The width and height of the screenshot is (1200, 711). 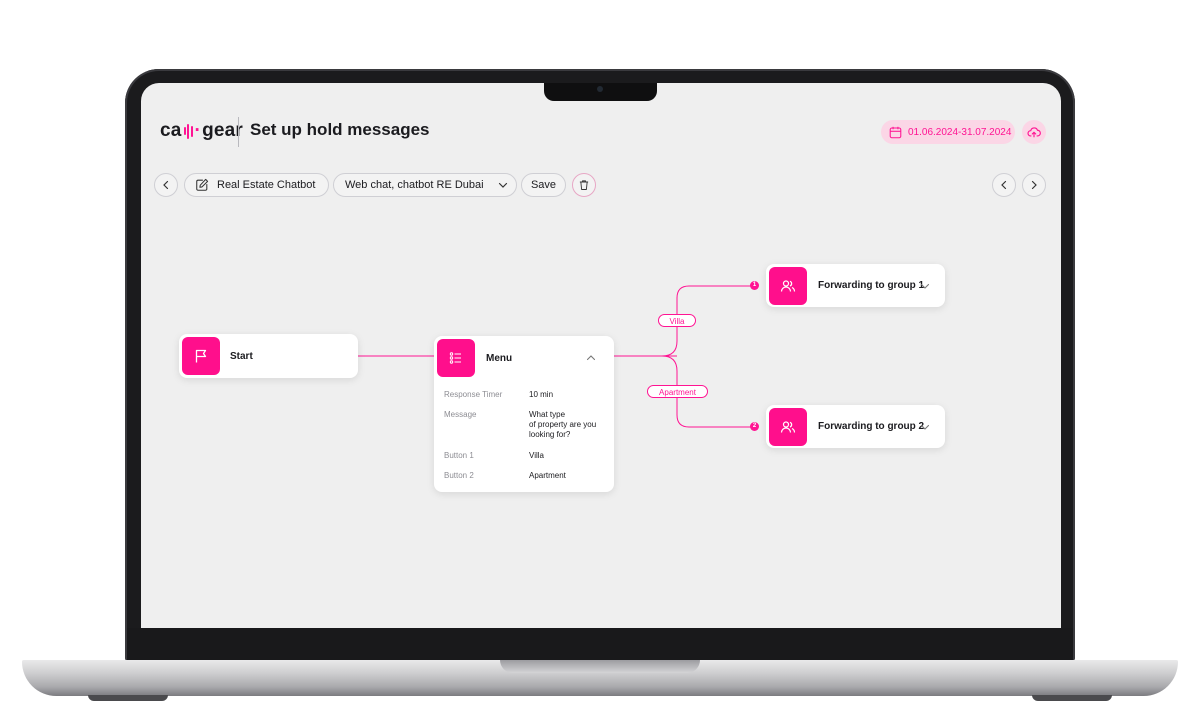 I want to click on edit-icon, so click(x=202, y=184).